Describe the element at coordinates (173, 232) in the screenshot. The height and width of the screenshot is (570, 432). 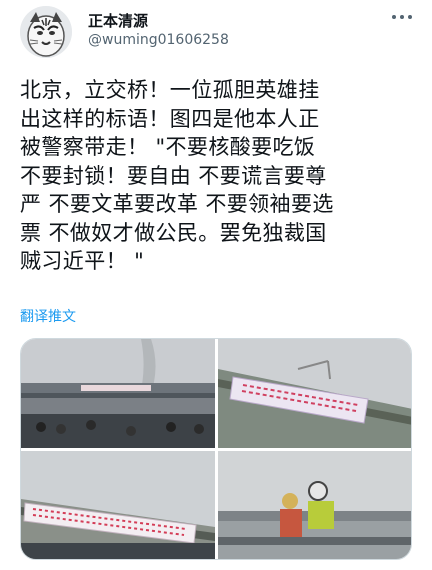
I see `tweet-line: 票 不做奴才做公民。罢免独裁国` at that location.